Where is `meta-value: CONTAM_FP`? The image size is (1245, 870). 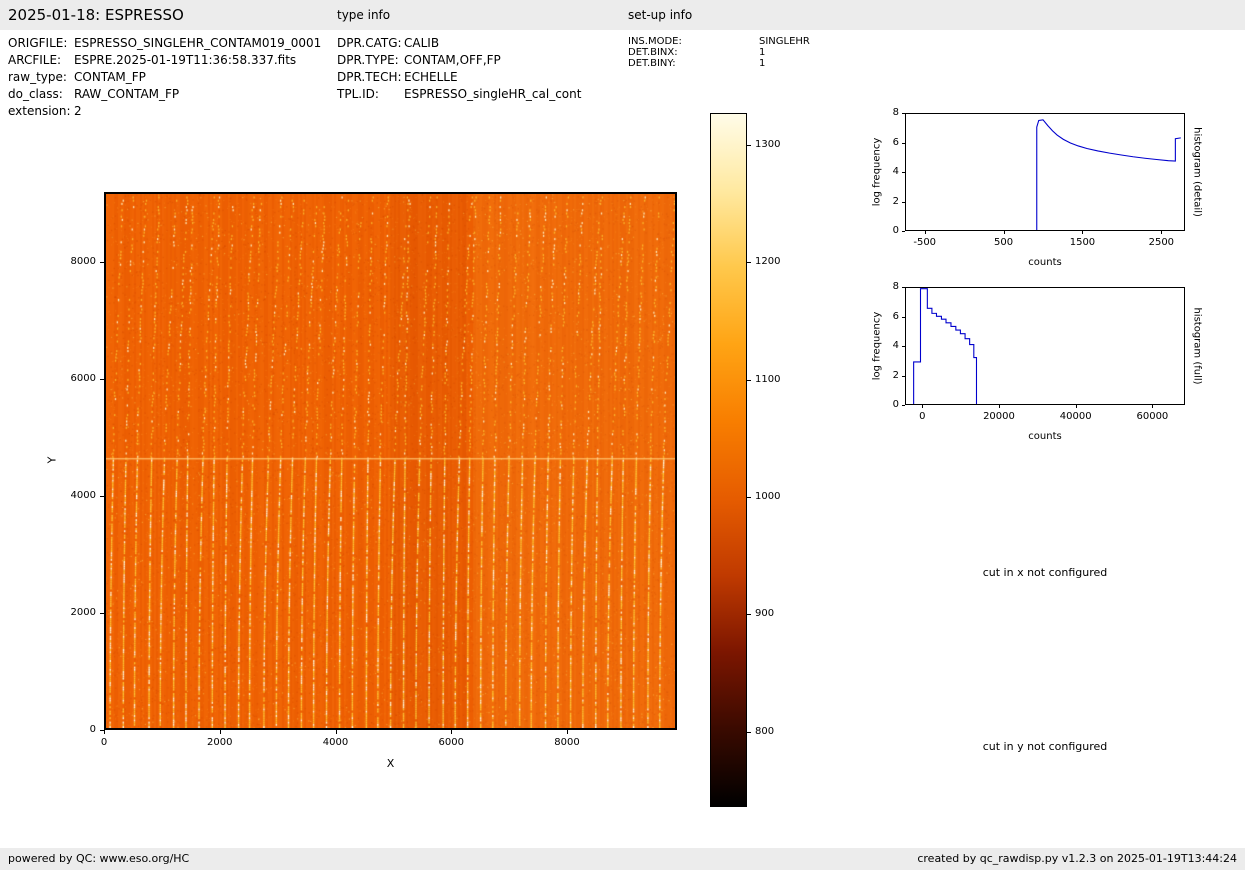 meta-value: CONTAM_FP is located at coordinates (110, 77).